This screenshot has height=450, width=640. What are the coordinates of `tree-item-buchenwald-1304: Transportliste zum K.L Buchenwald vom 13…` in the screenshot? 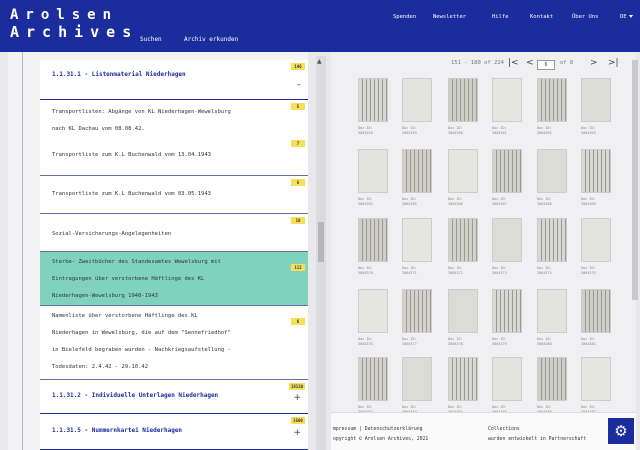 It's located at (174, 156).